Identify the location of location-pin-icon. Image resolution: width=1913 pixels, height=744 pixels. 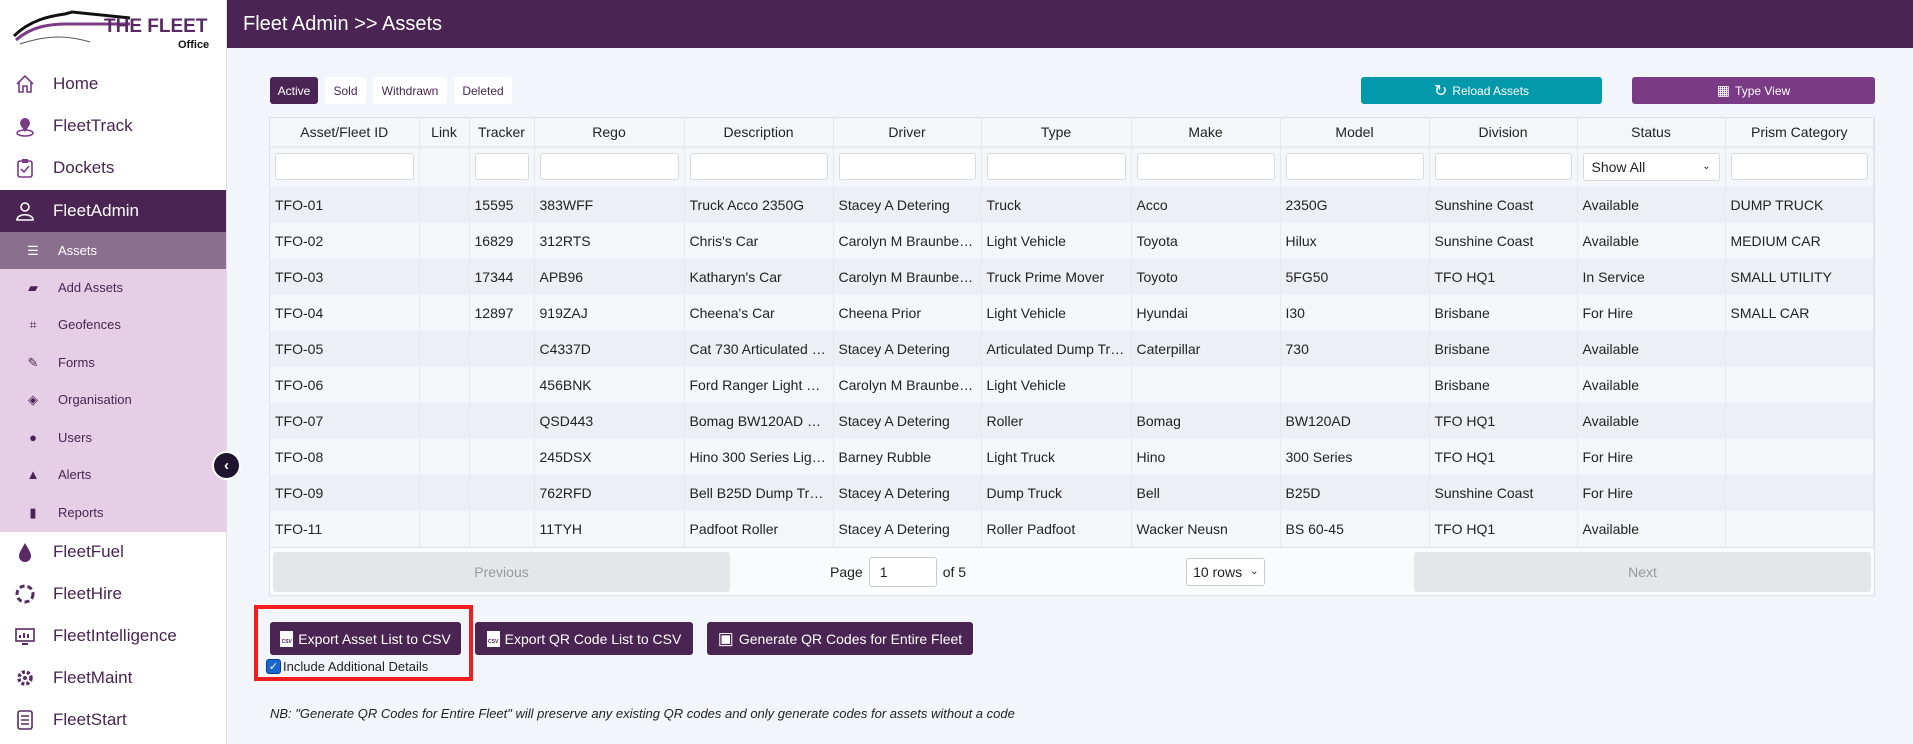
(25, 126).